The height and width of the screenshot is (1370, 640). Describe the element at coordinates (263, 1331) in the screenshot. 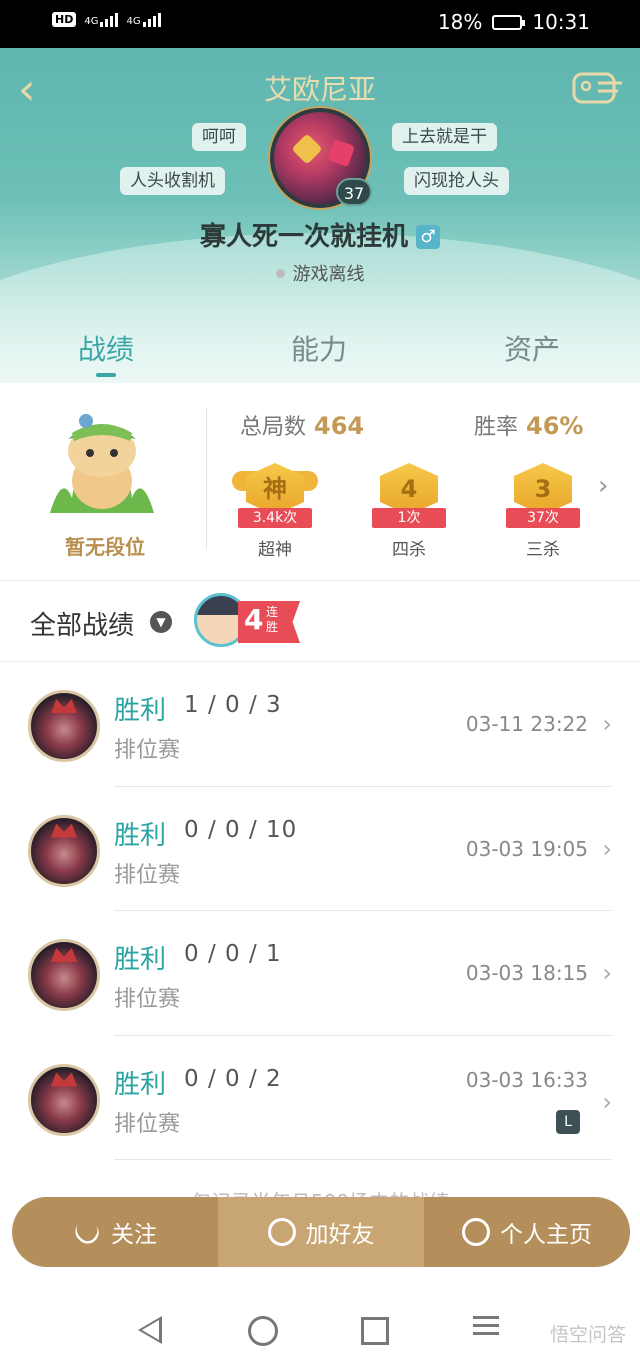

I see `nav-home-icon` at that location.